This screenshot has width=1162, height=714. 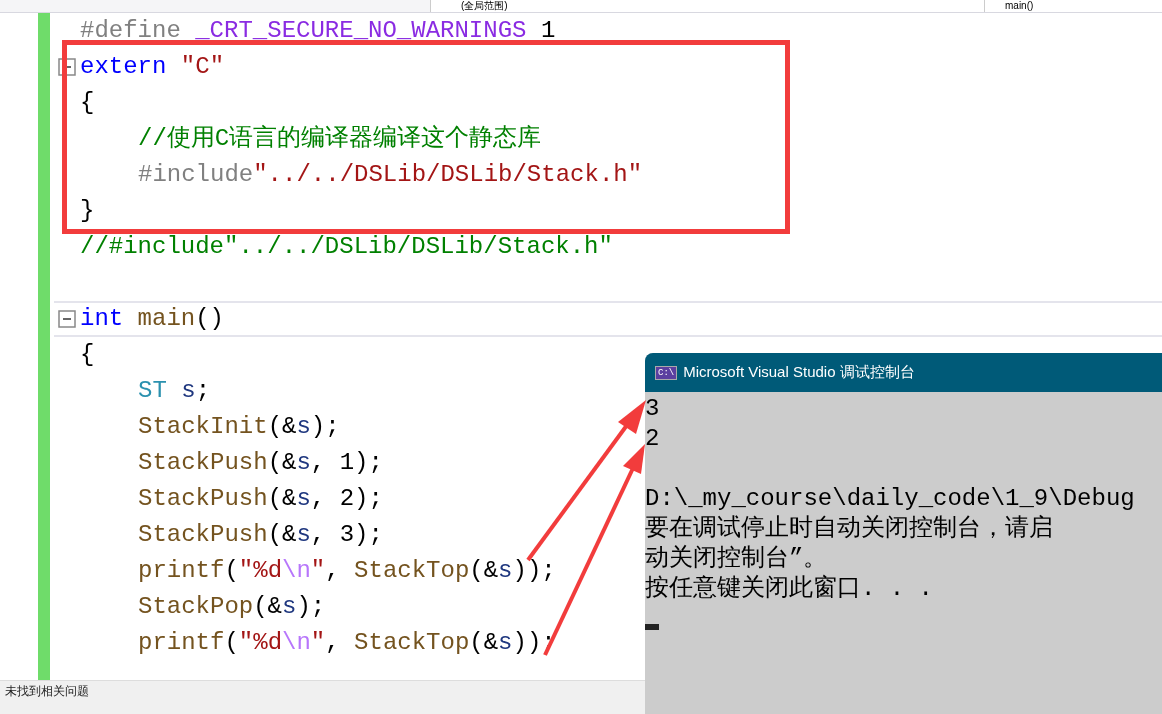 What do you see at coordinates (1073, 6) in the screenshot?
I see `member-dropdown: main()` at bounding box center [1073, 6].